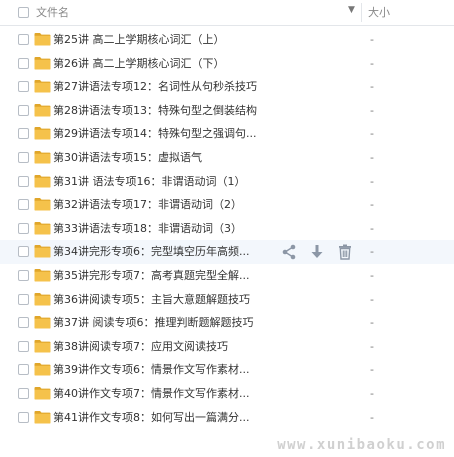  I want to click on file-row: 第33讲语法专项18：非谓语动词（3） -, so click(227, 229).